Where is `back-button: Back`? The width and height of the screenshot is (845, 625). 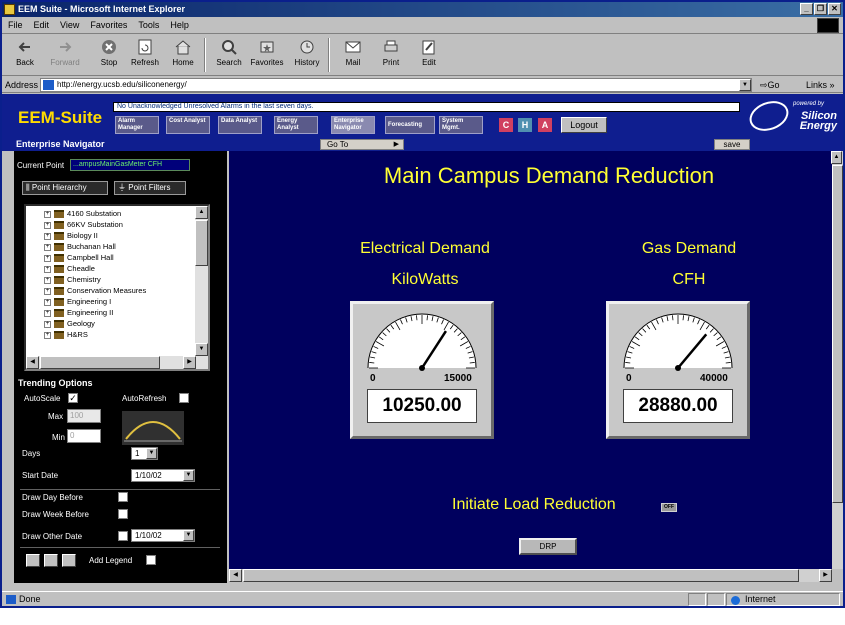 back-button: Back is located at coordinates (25, 55).